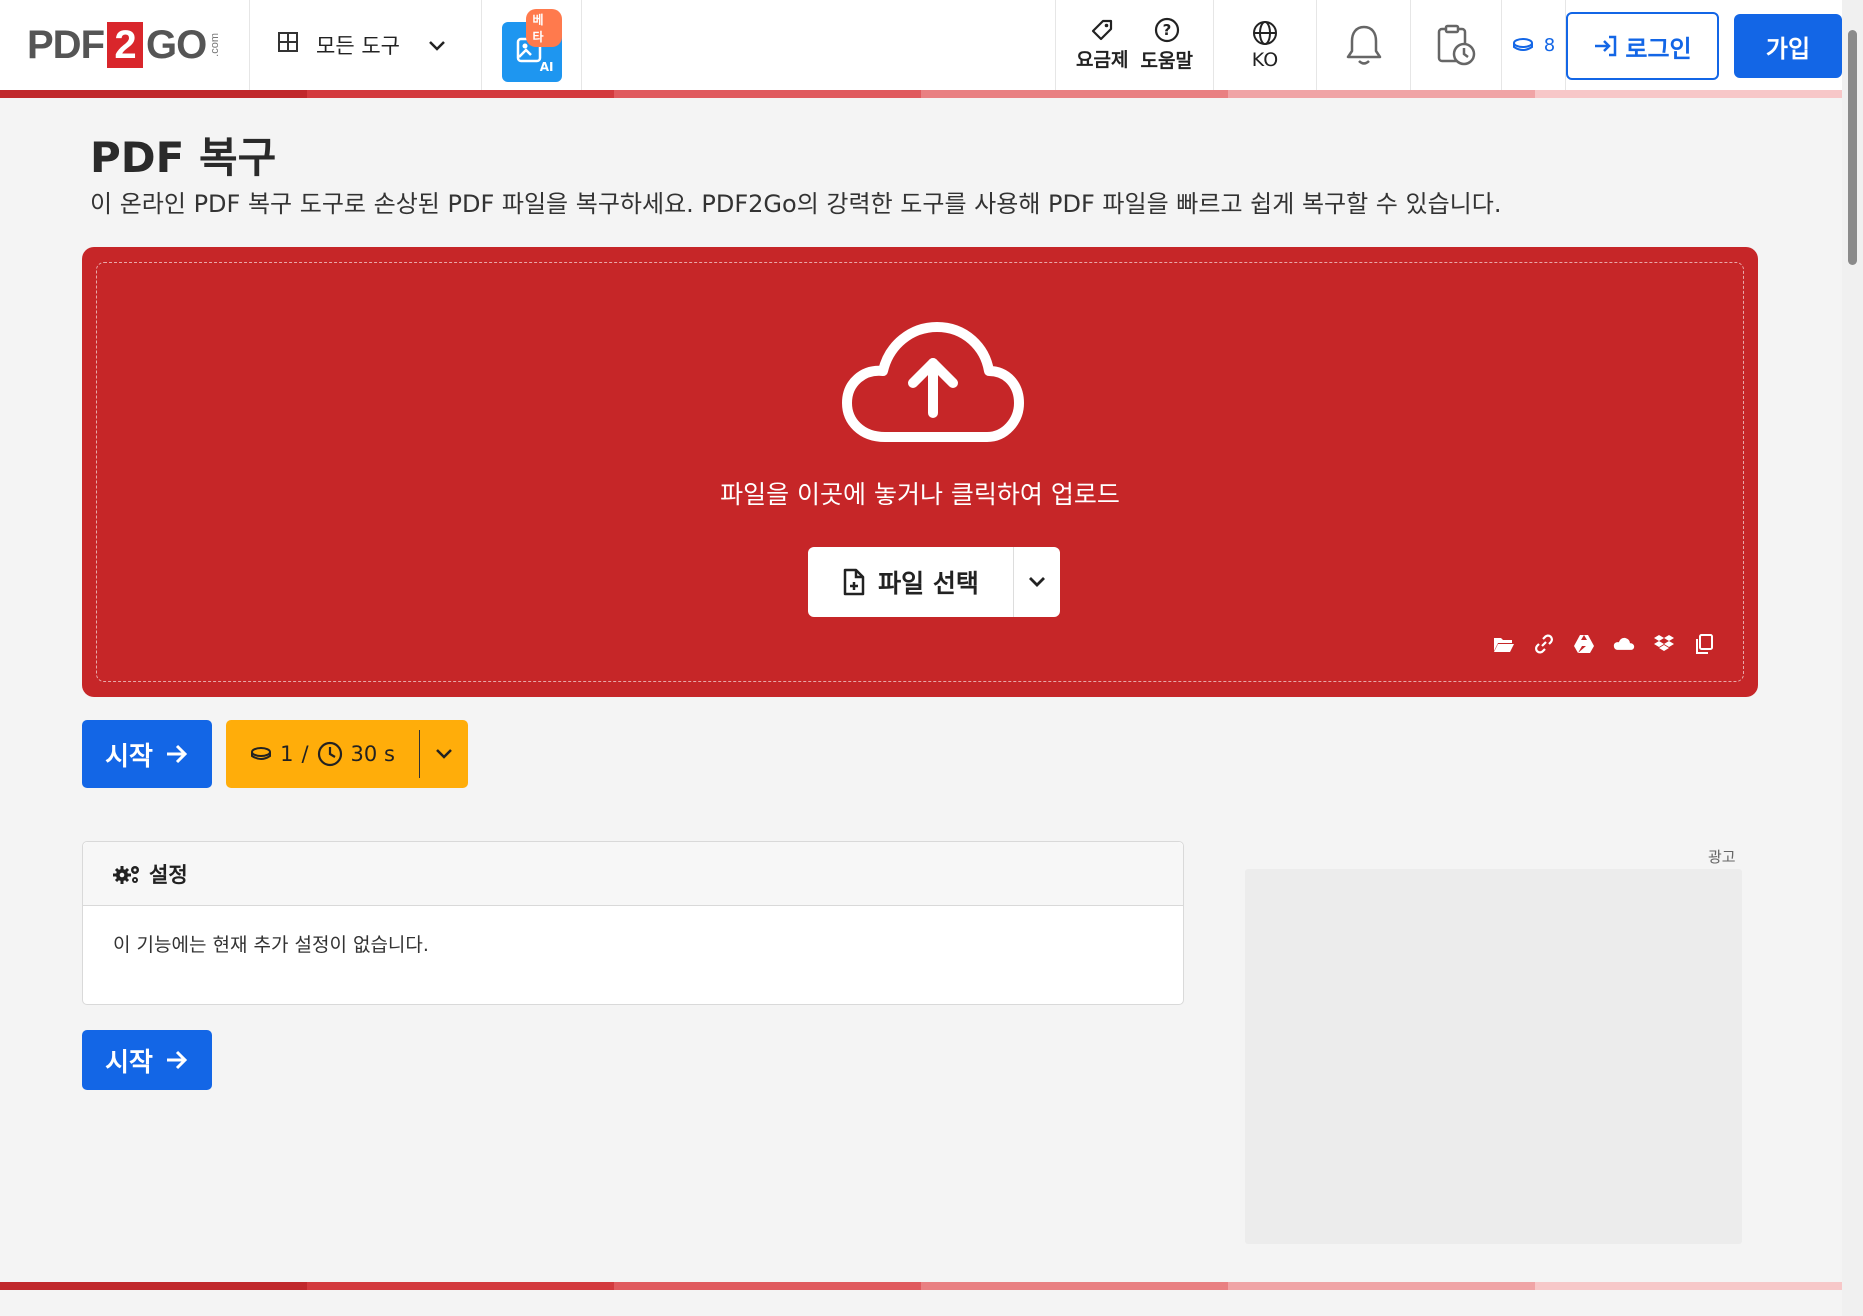  What do you see at coordinates (921, 94) in the screenshot?
I see `header-stripe` at bounding box center [921, 94].